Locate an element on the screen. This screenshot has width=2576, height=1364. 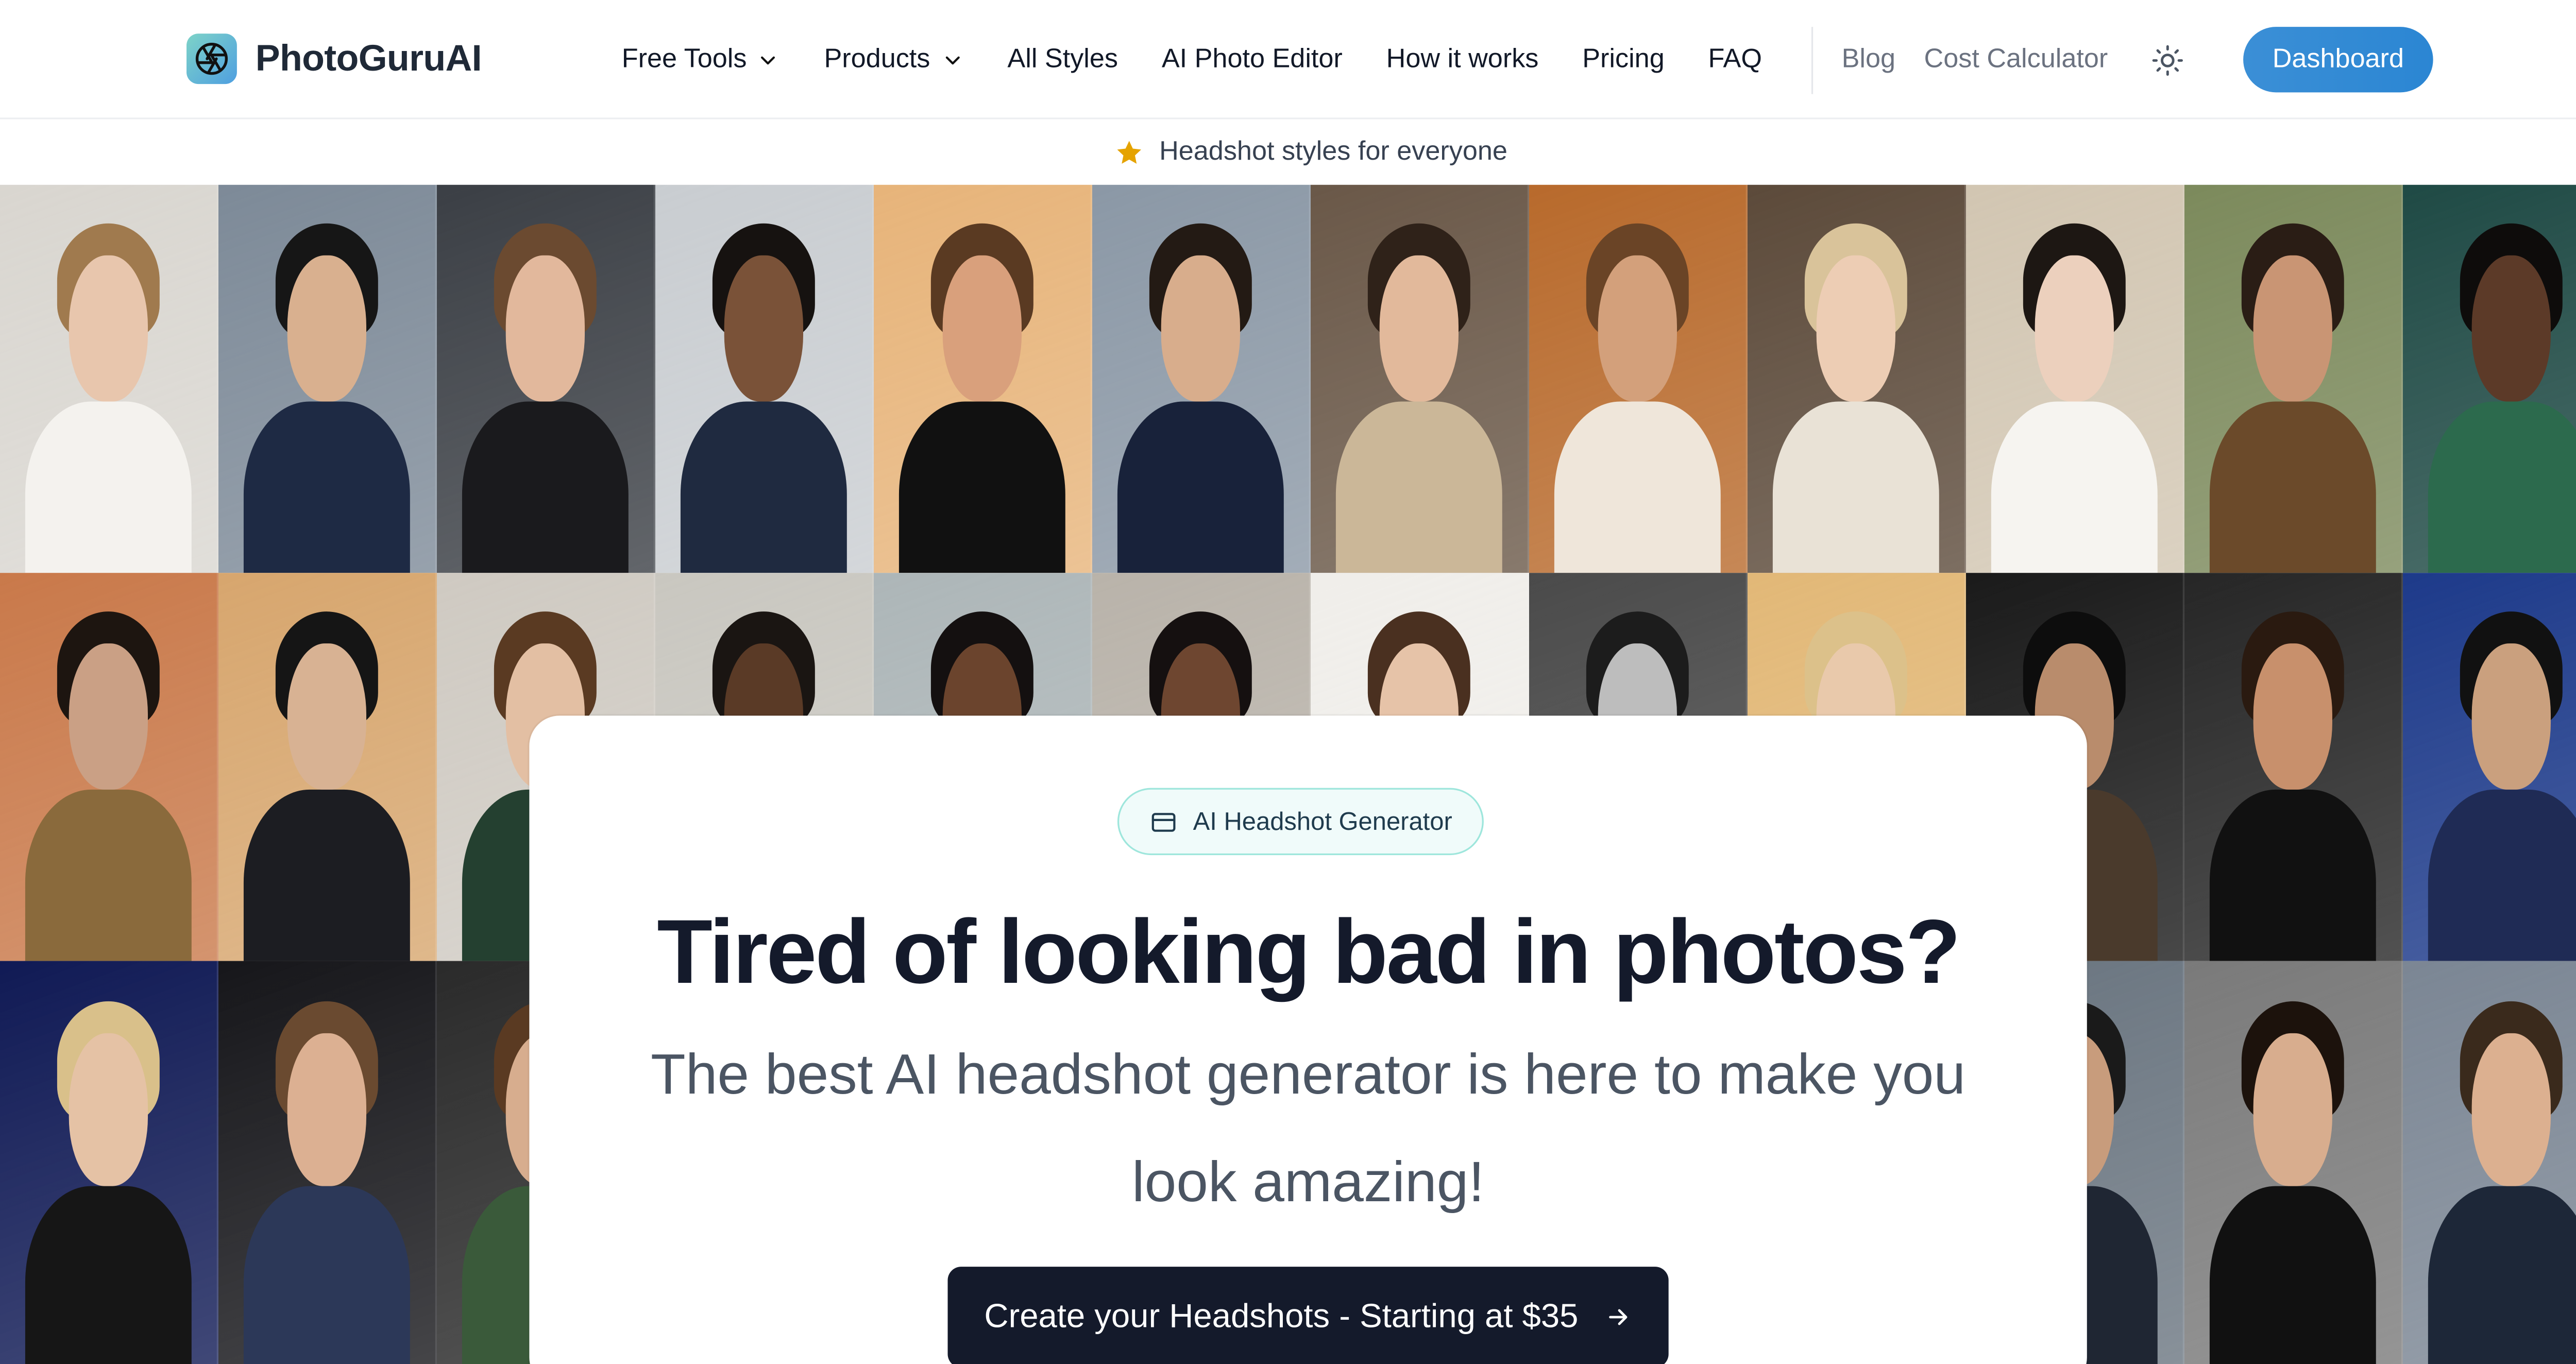
nav-products: Products is located at coordinates (894, 59).